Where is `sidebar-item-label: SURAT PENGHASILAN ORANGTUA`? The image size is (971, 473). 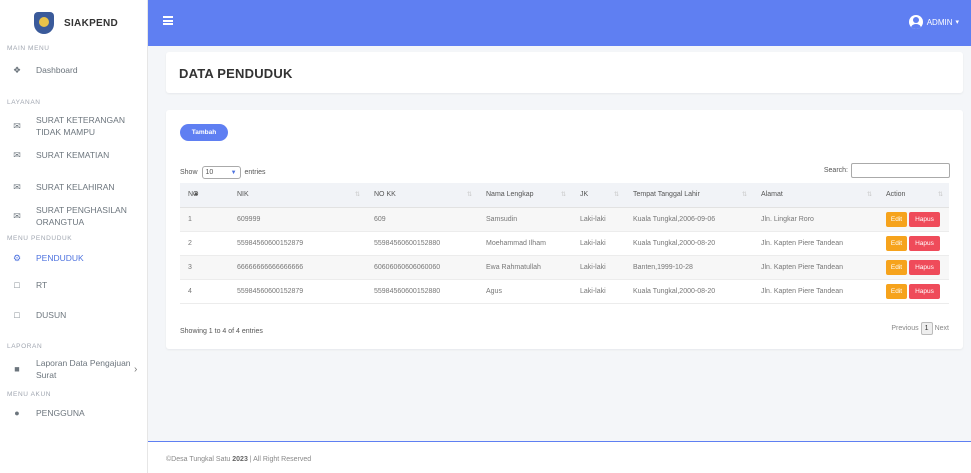
sidebar-item-label: SURAT PENGHASILAN ORANGTUA is located at coordinates (81, 216).